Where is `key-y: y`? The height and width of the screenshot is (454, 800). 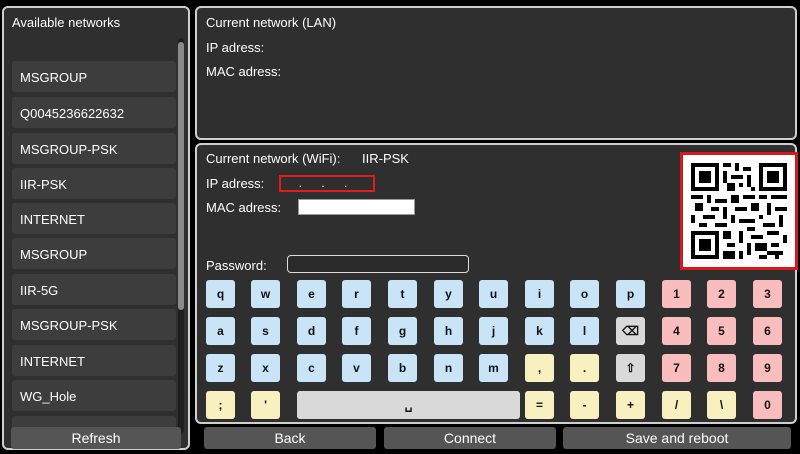
key-y: y is located at coordinates (448, 294).